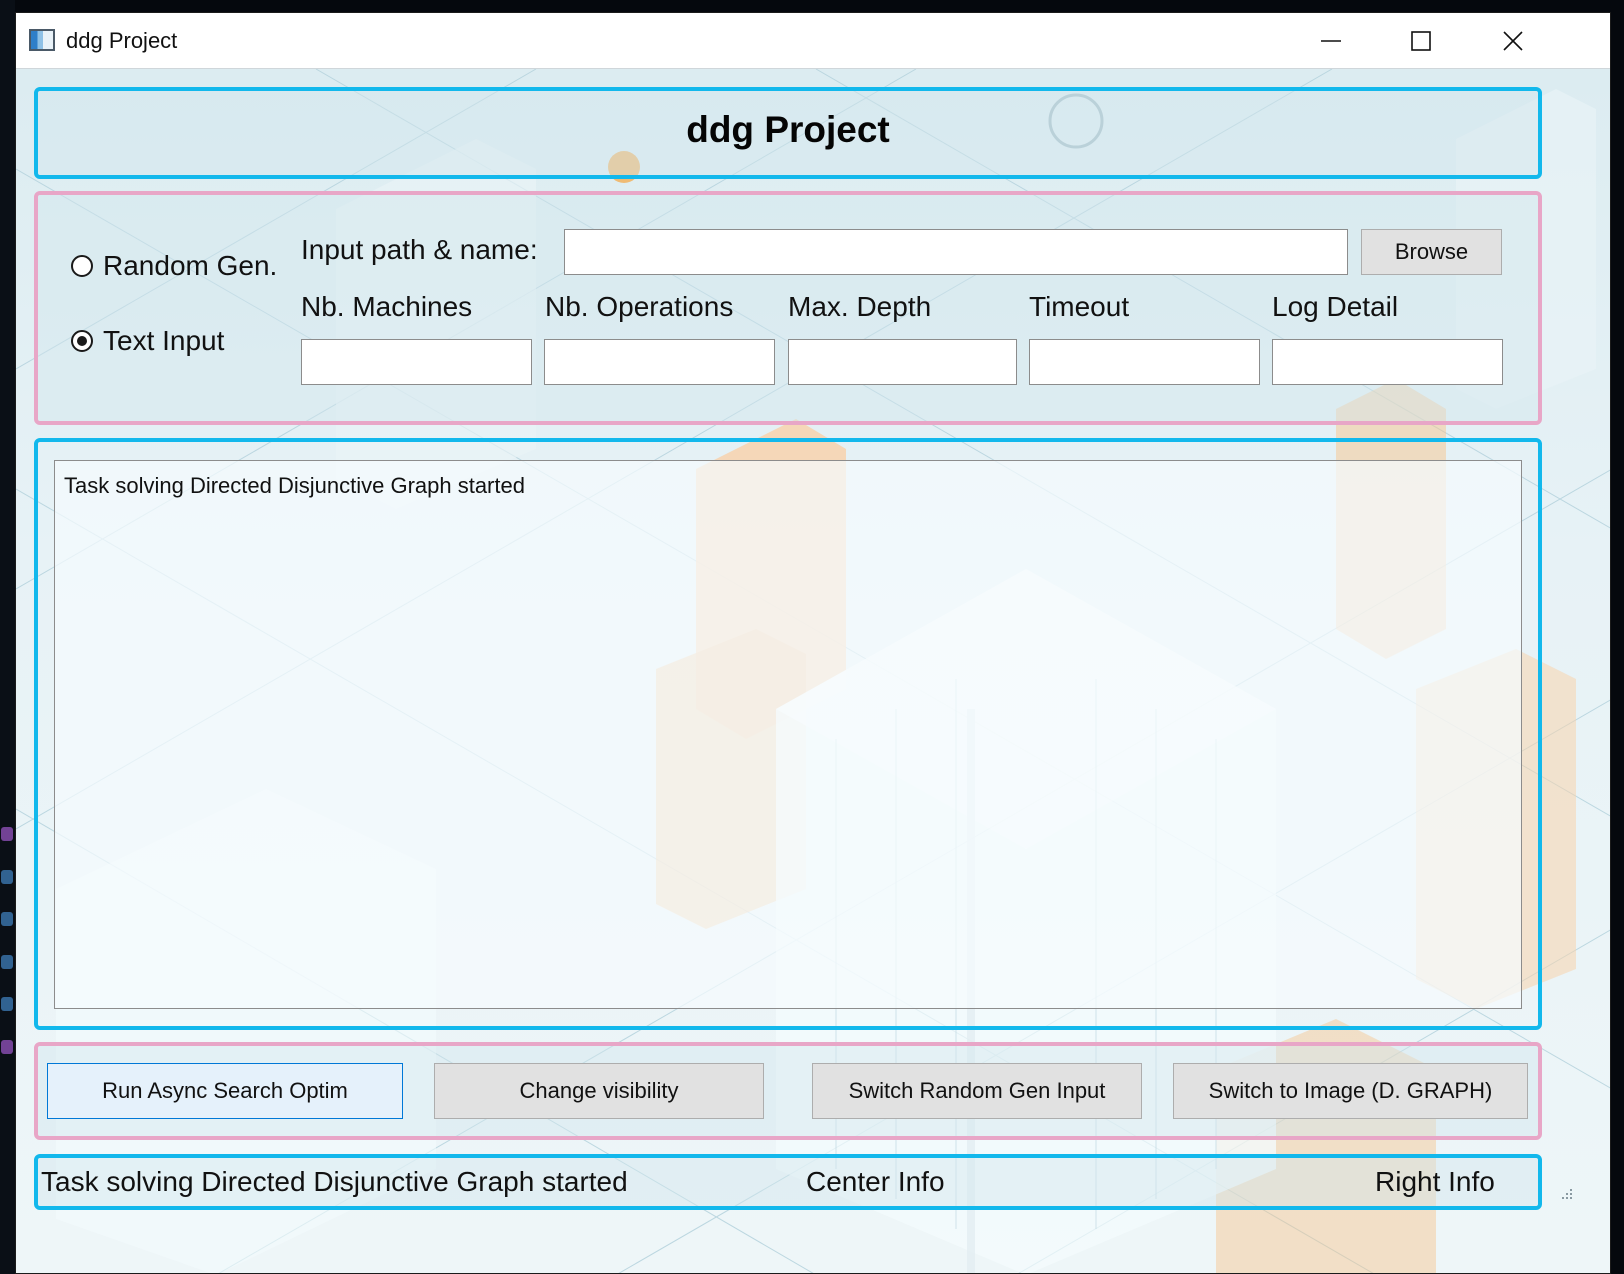 This screenshot has height=1274, width=1624. Describe the element at coordinates (1079, 306) in the screenshot. I see `timeout-label: Timeout` at that location.